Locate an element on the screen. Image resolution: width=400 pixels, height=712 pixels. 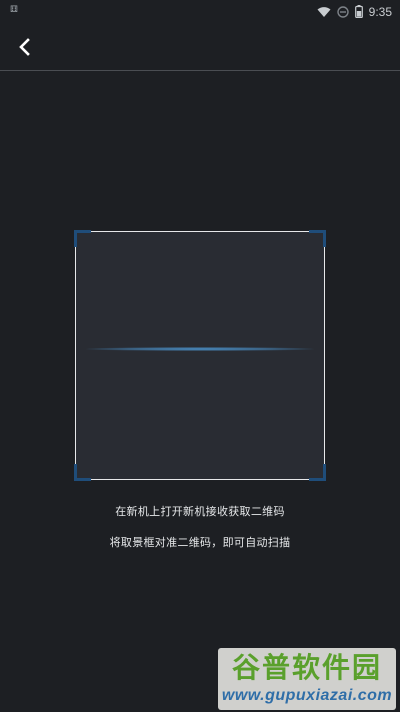
chevron-left-icon is located at coordinates (24, 47).